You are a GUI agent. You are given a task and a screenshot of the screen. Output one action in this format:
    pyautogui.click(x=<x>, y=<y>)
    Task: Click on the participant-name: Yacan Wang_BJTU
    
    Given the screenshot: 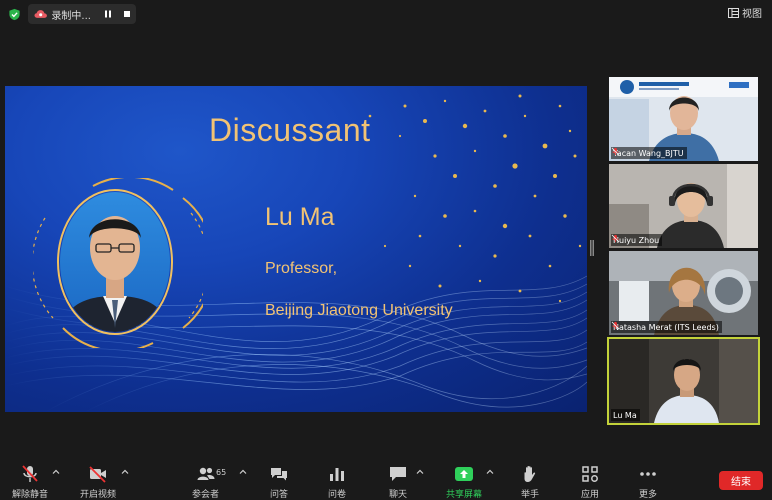 What is the action you would take?
    pyautogui.click(x=648, y=153)
    